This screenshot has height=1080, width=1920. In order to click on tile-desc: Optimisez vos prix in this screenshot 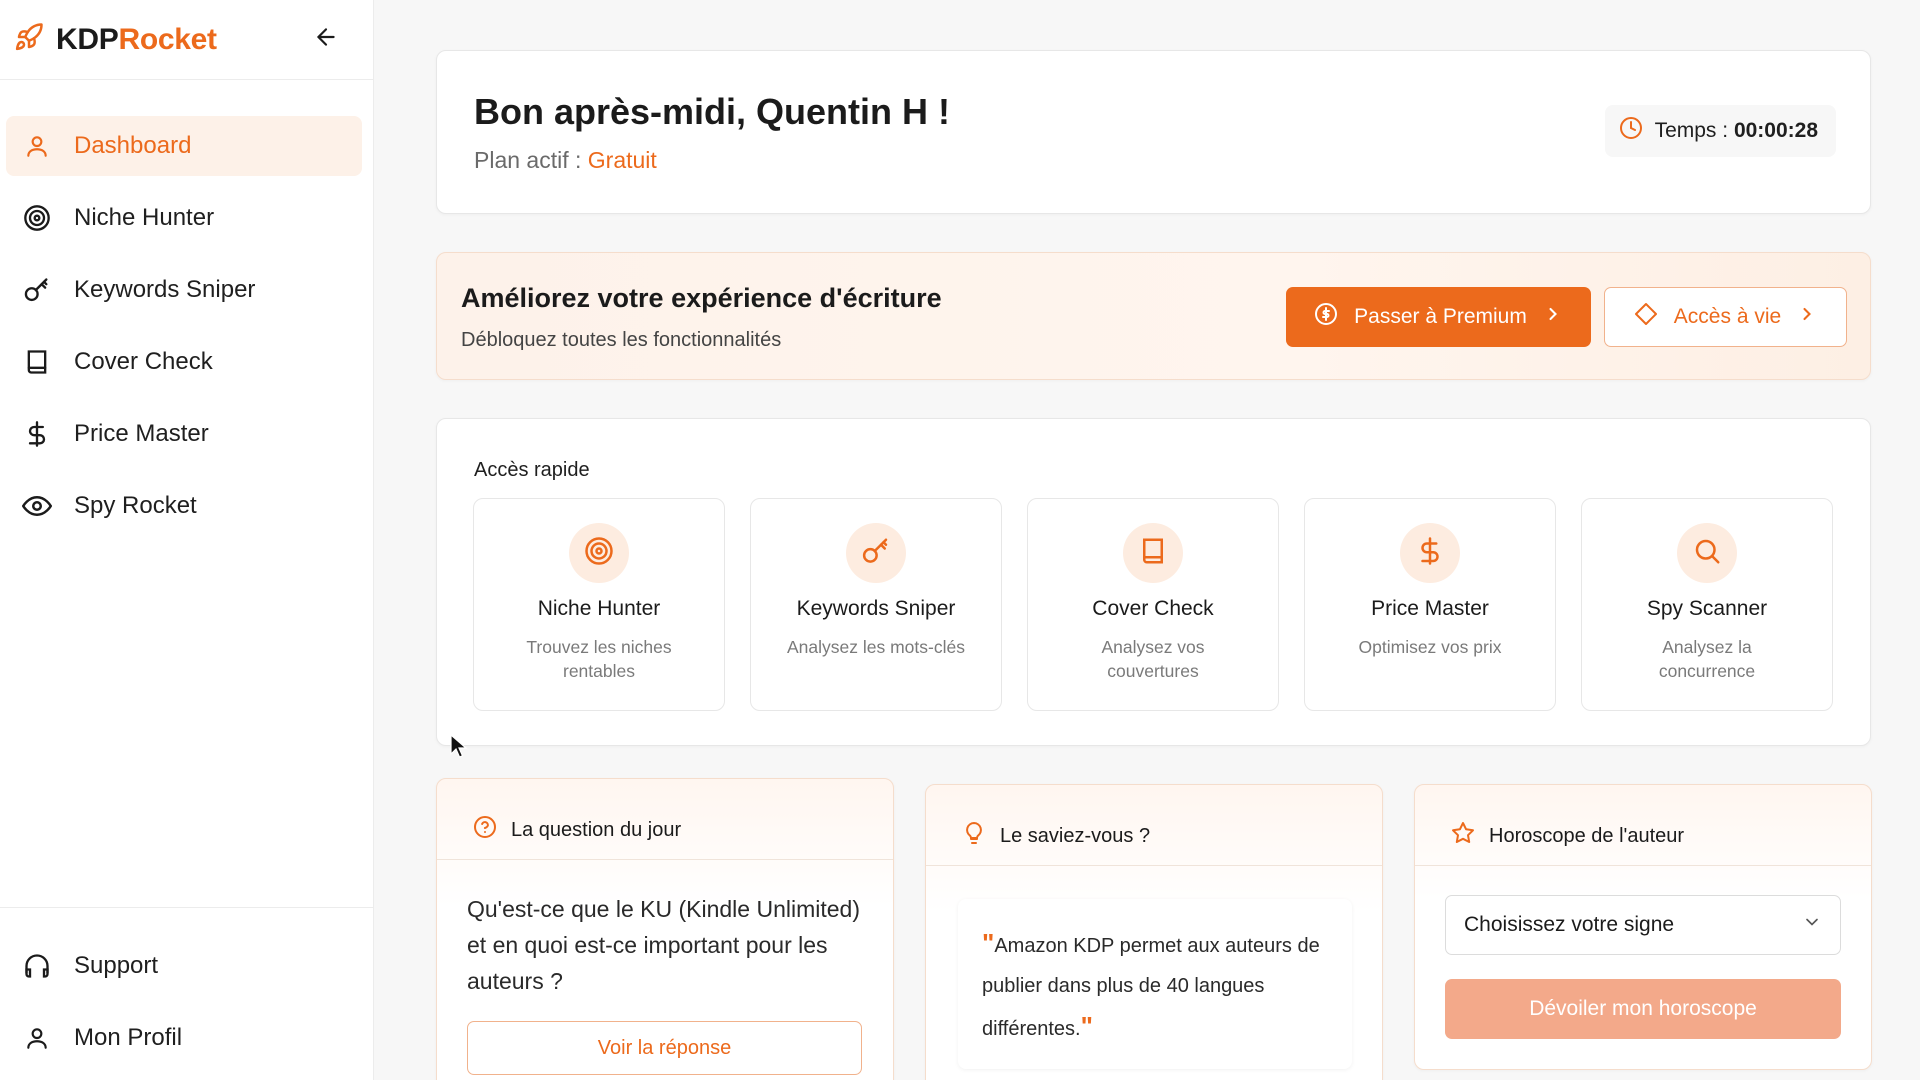, I will do `click(1430, 647)`.